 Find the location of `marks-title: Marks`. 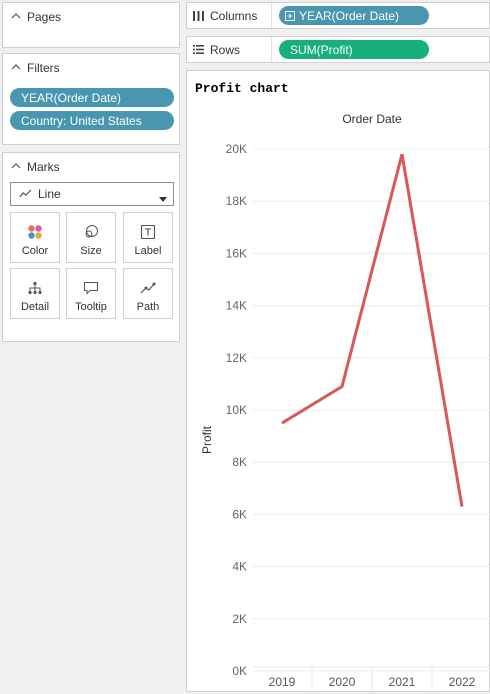

marks-title: Marks is located at coordinates (43, 167).